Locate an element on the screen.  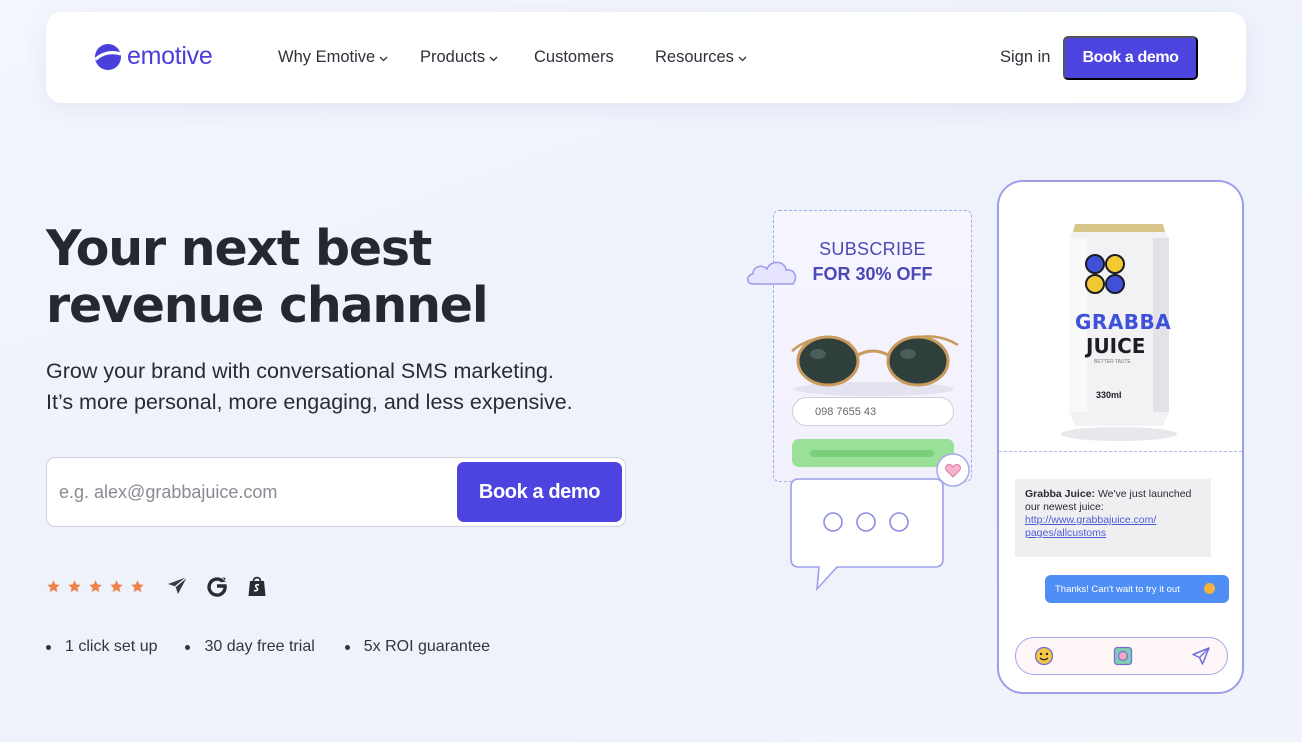
nav-products: Products is located at coordinates (459, 57).